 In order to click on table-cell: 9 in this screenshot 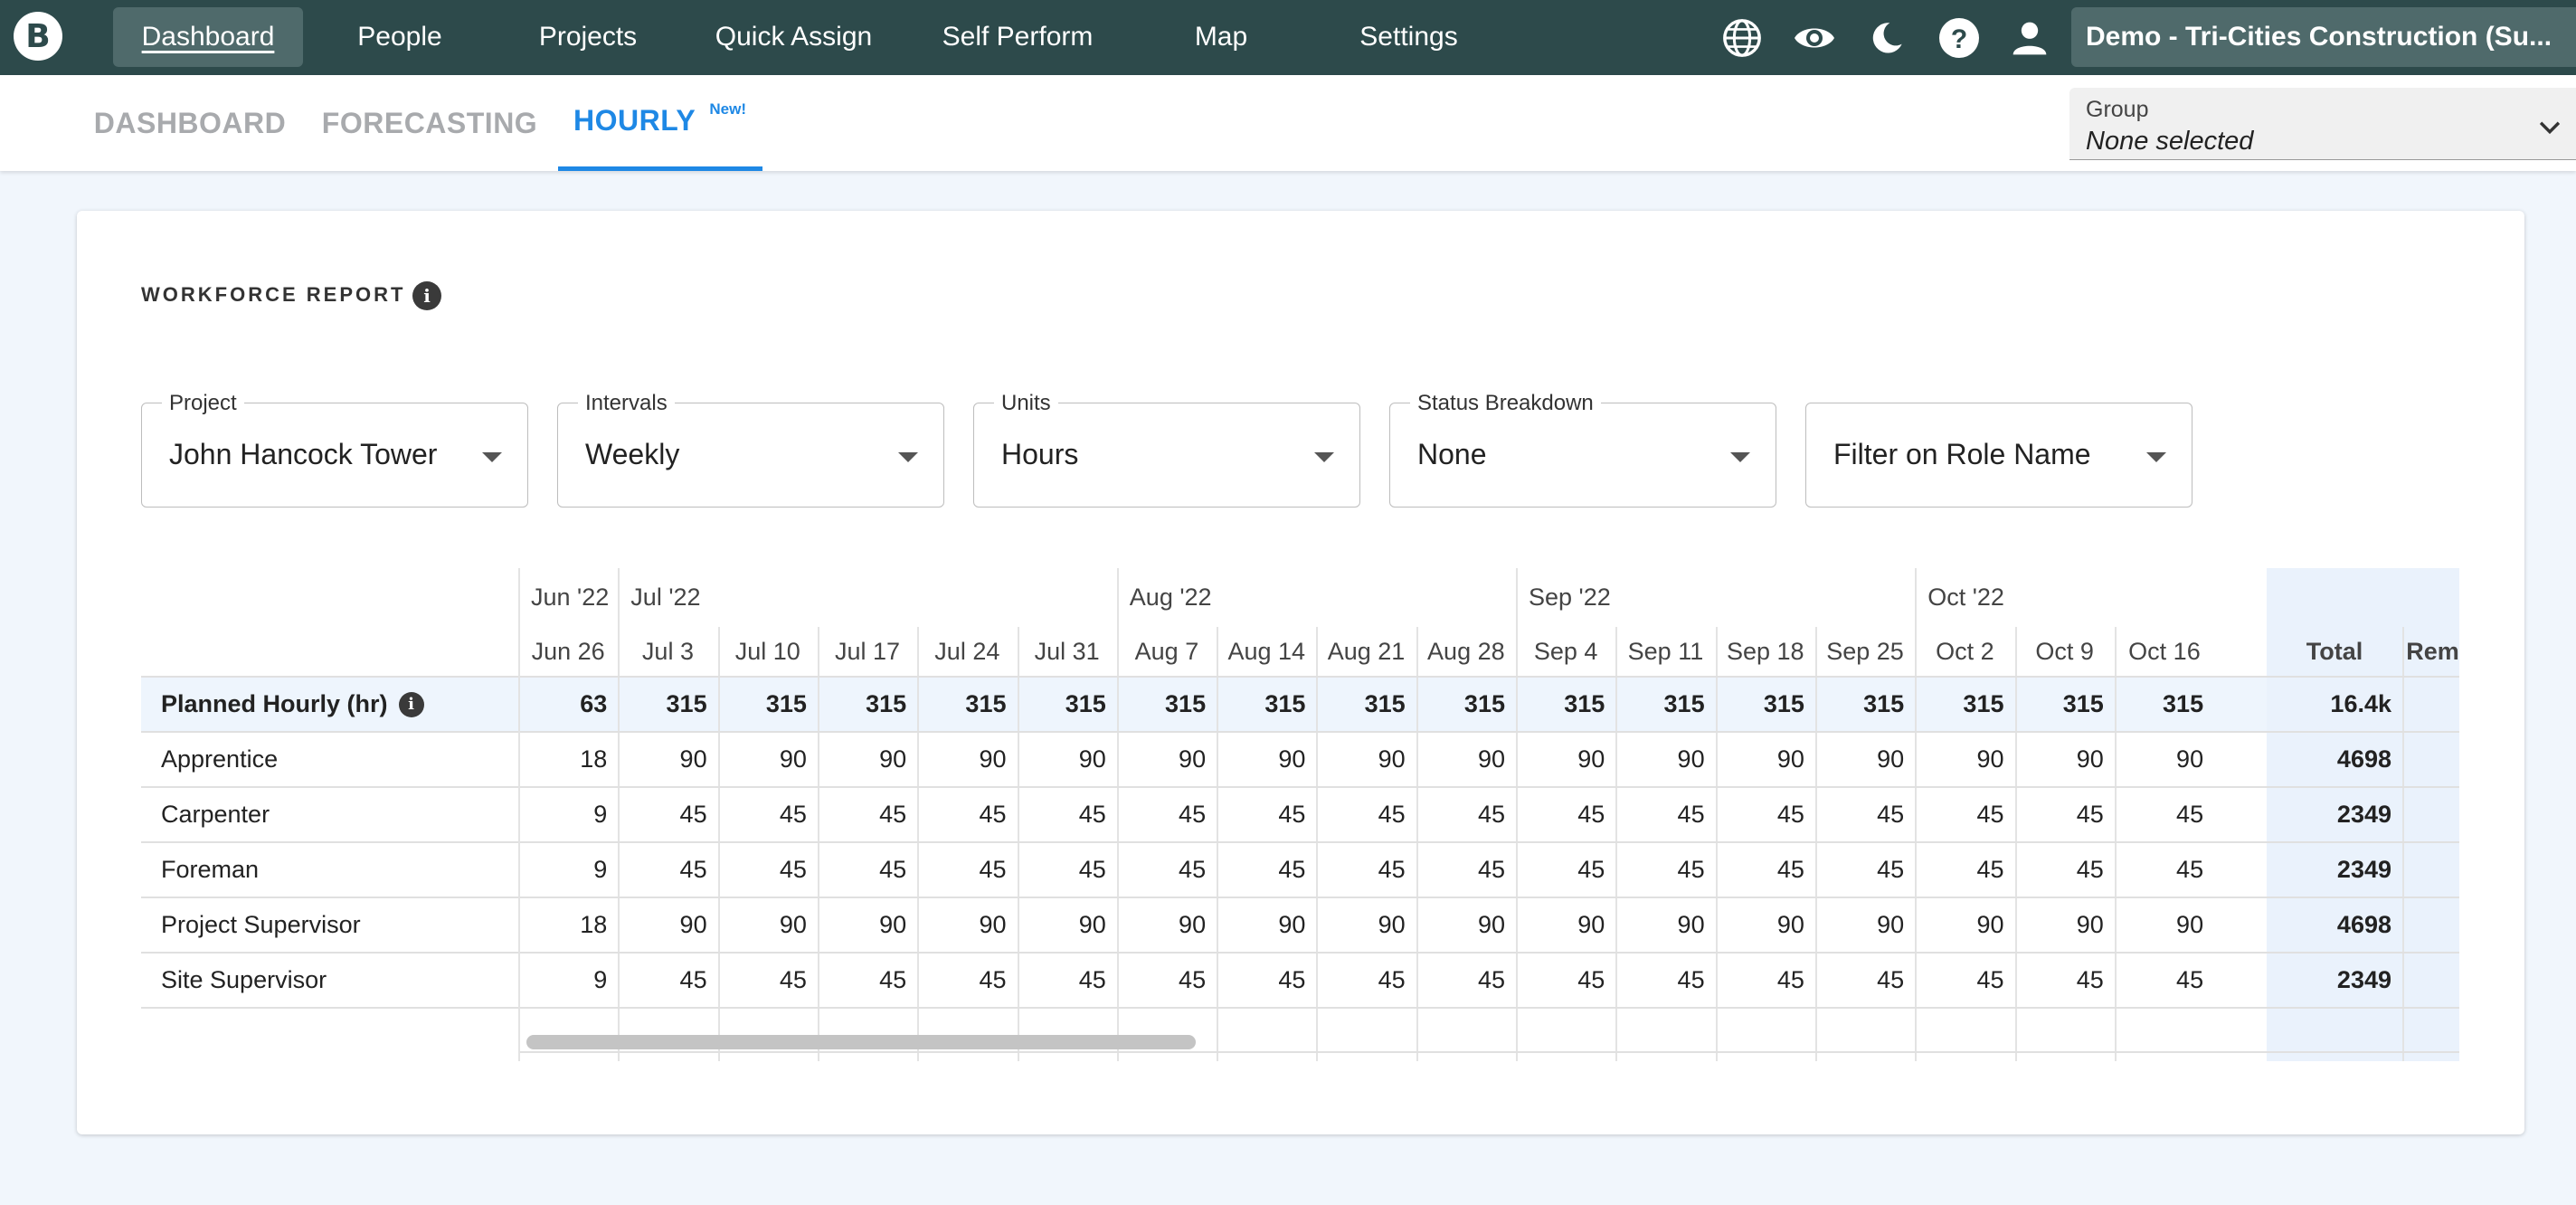, I will do `click(600, 869)`.